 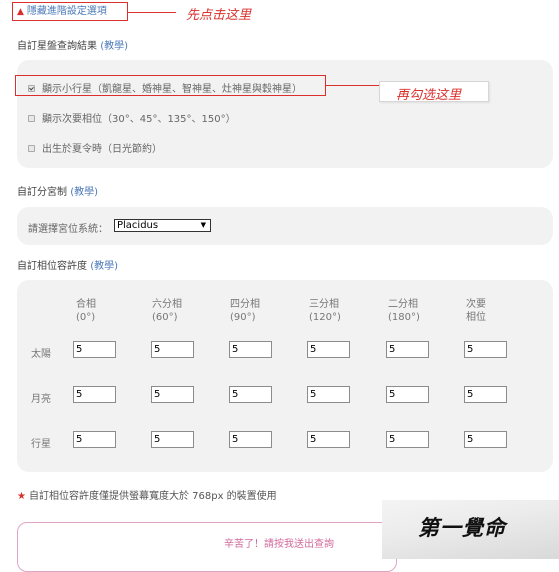 I want to click on submit-button-label: 辛苦了！請按我送出查詢, so click(x=279, y=544).